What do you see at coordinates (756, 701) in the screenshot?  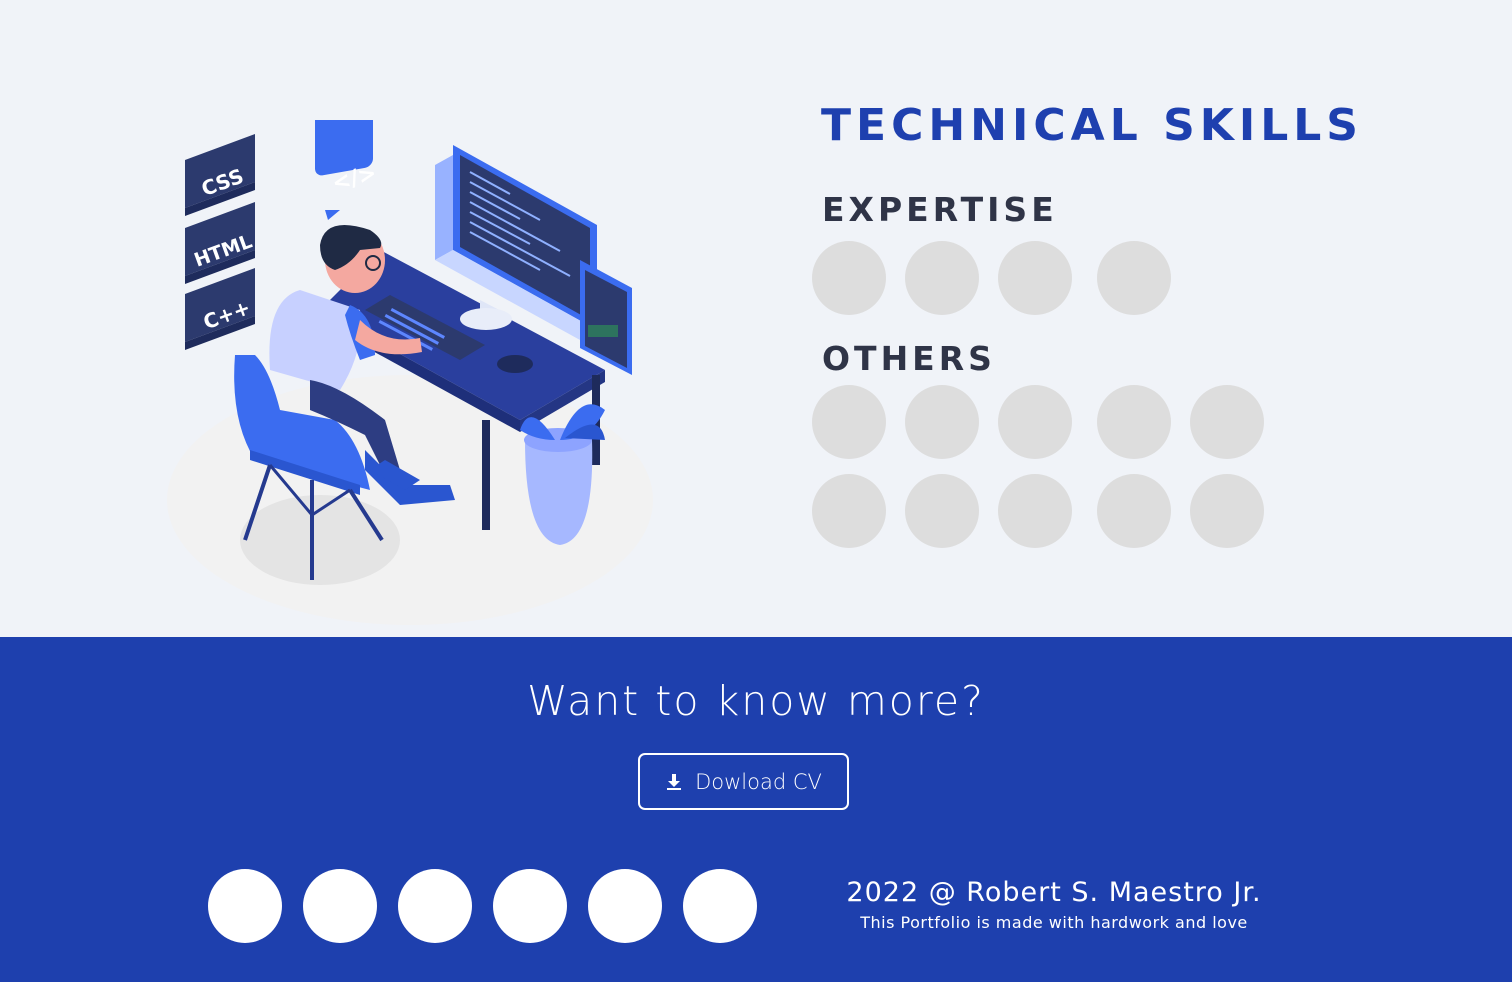 I see `cta-heading: Want to know more?` at bounding box center [756, 701].